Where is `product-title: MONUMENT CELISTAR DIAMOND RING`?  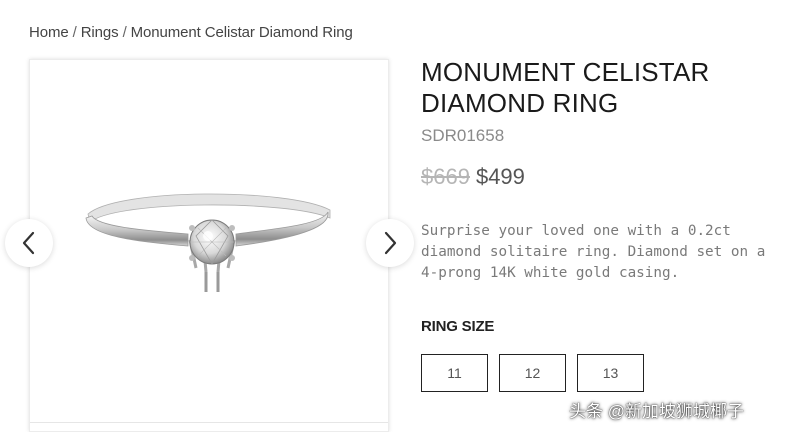
product-title: MONUMENT CELISTAR DIAMOND RING is located at coordinates (591, 88).